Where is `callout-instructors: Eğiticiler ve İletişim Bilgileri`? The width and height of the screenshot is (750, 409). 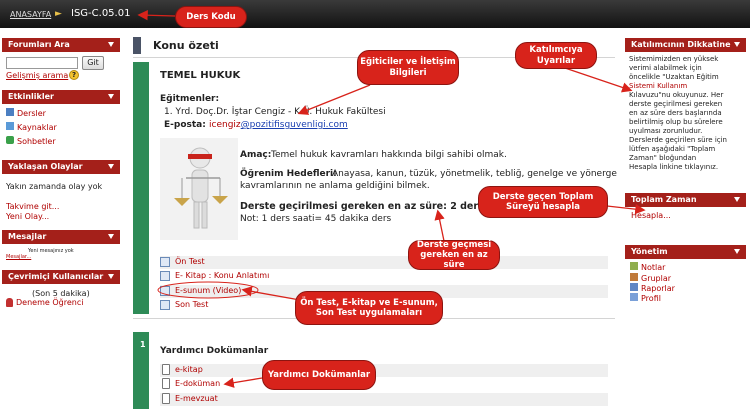 callout-instructors: Eğiticiler ve İletişim Bilgileri is located at coordinates (408, 67).